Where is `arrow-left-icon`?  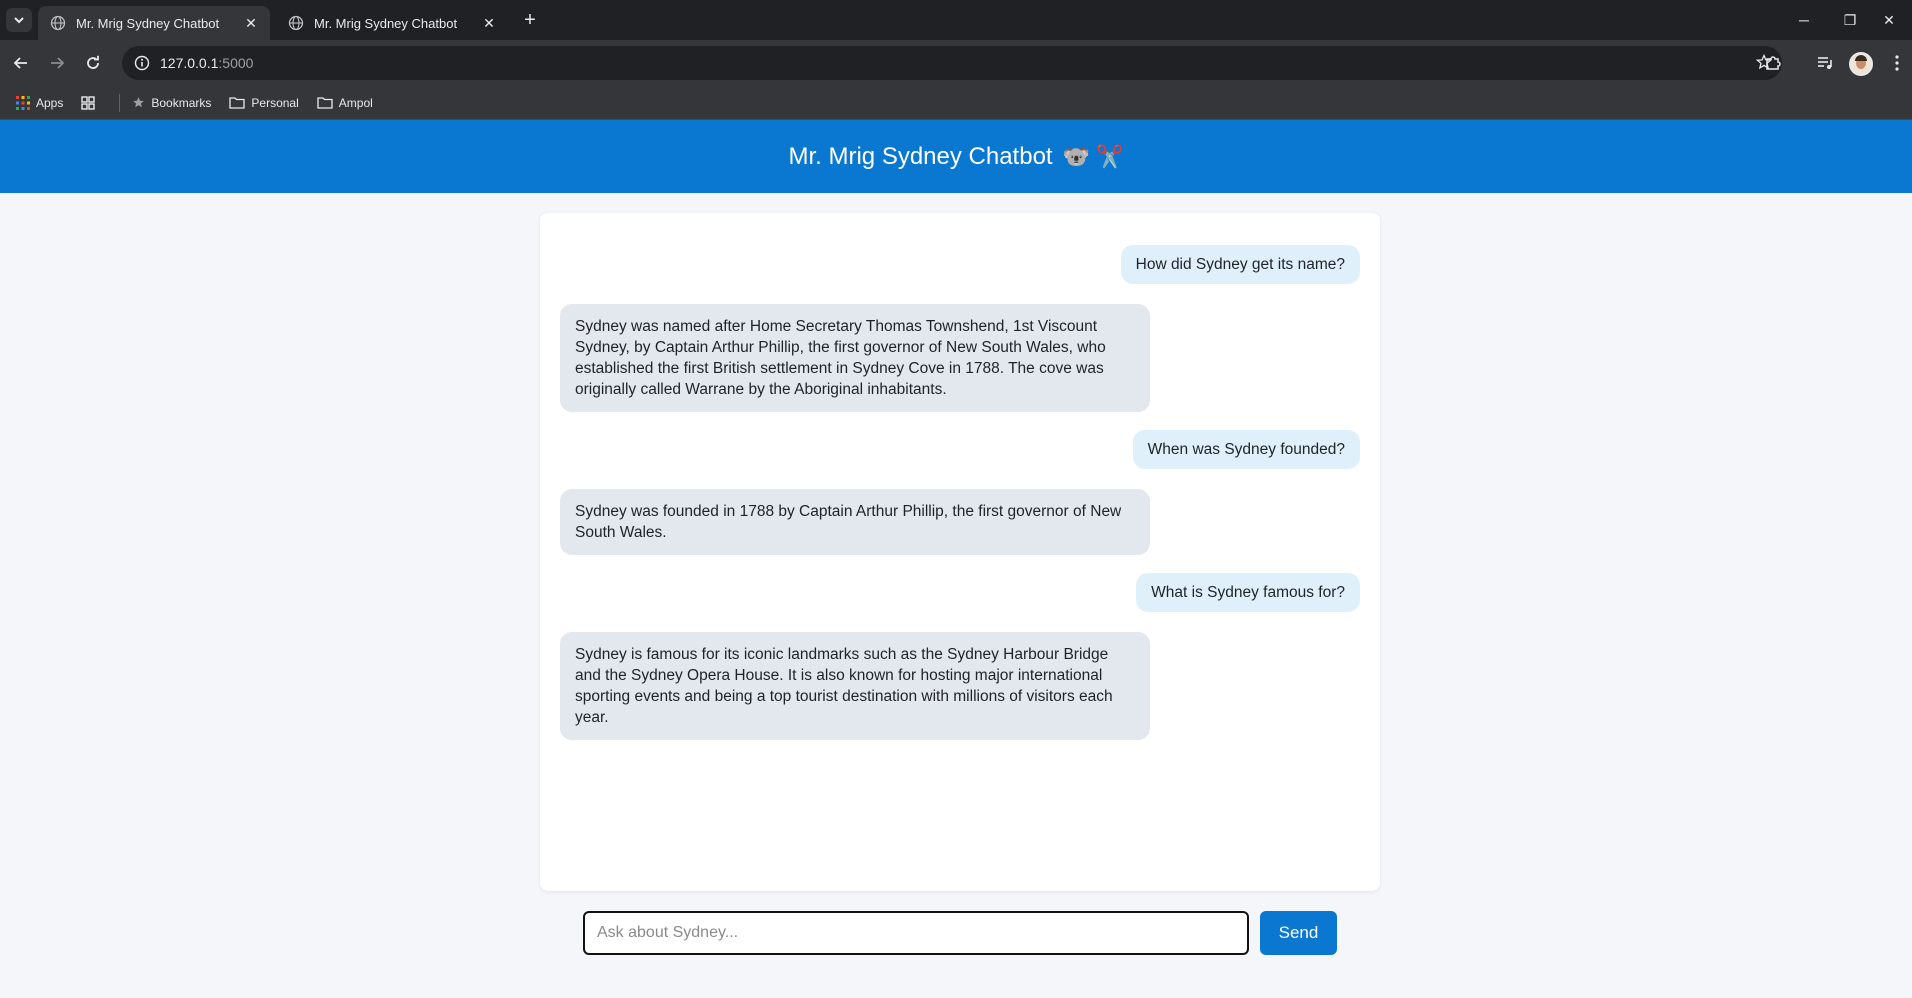
arrow-left-icon is located at coordinates (20, 63).